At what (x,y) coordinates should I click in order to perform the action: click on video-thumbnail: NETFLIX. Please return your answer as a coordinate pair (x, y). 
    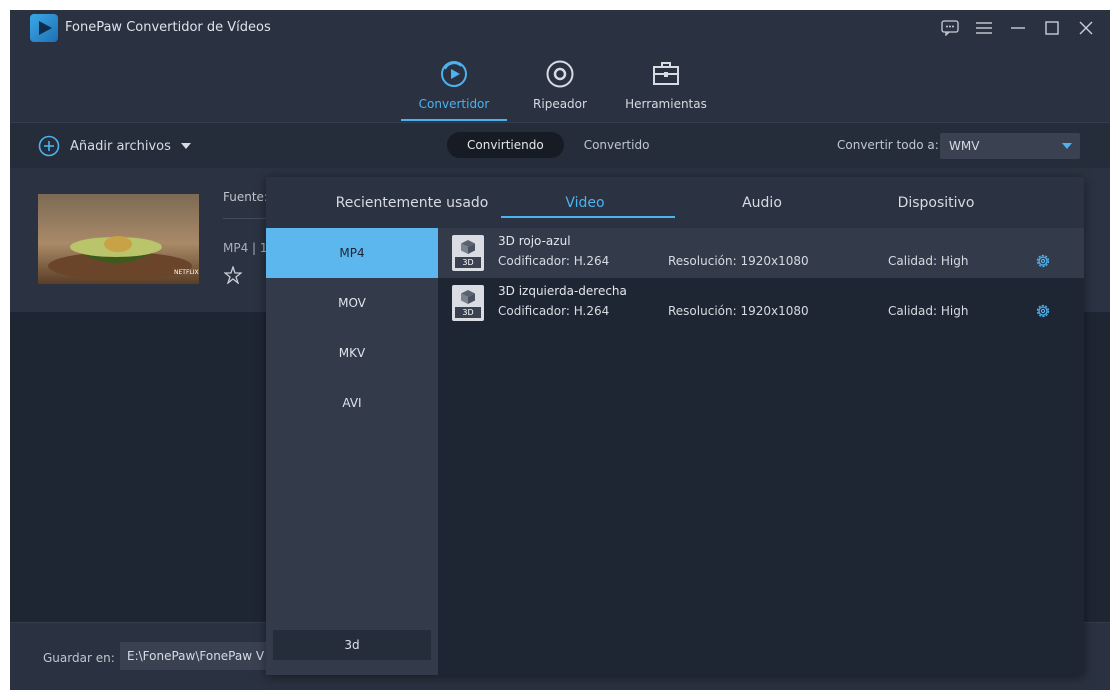
    Looking at the image, I should click on (118, 239).